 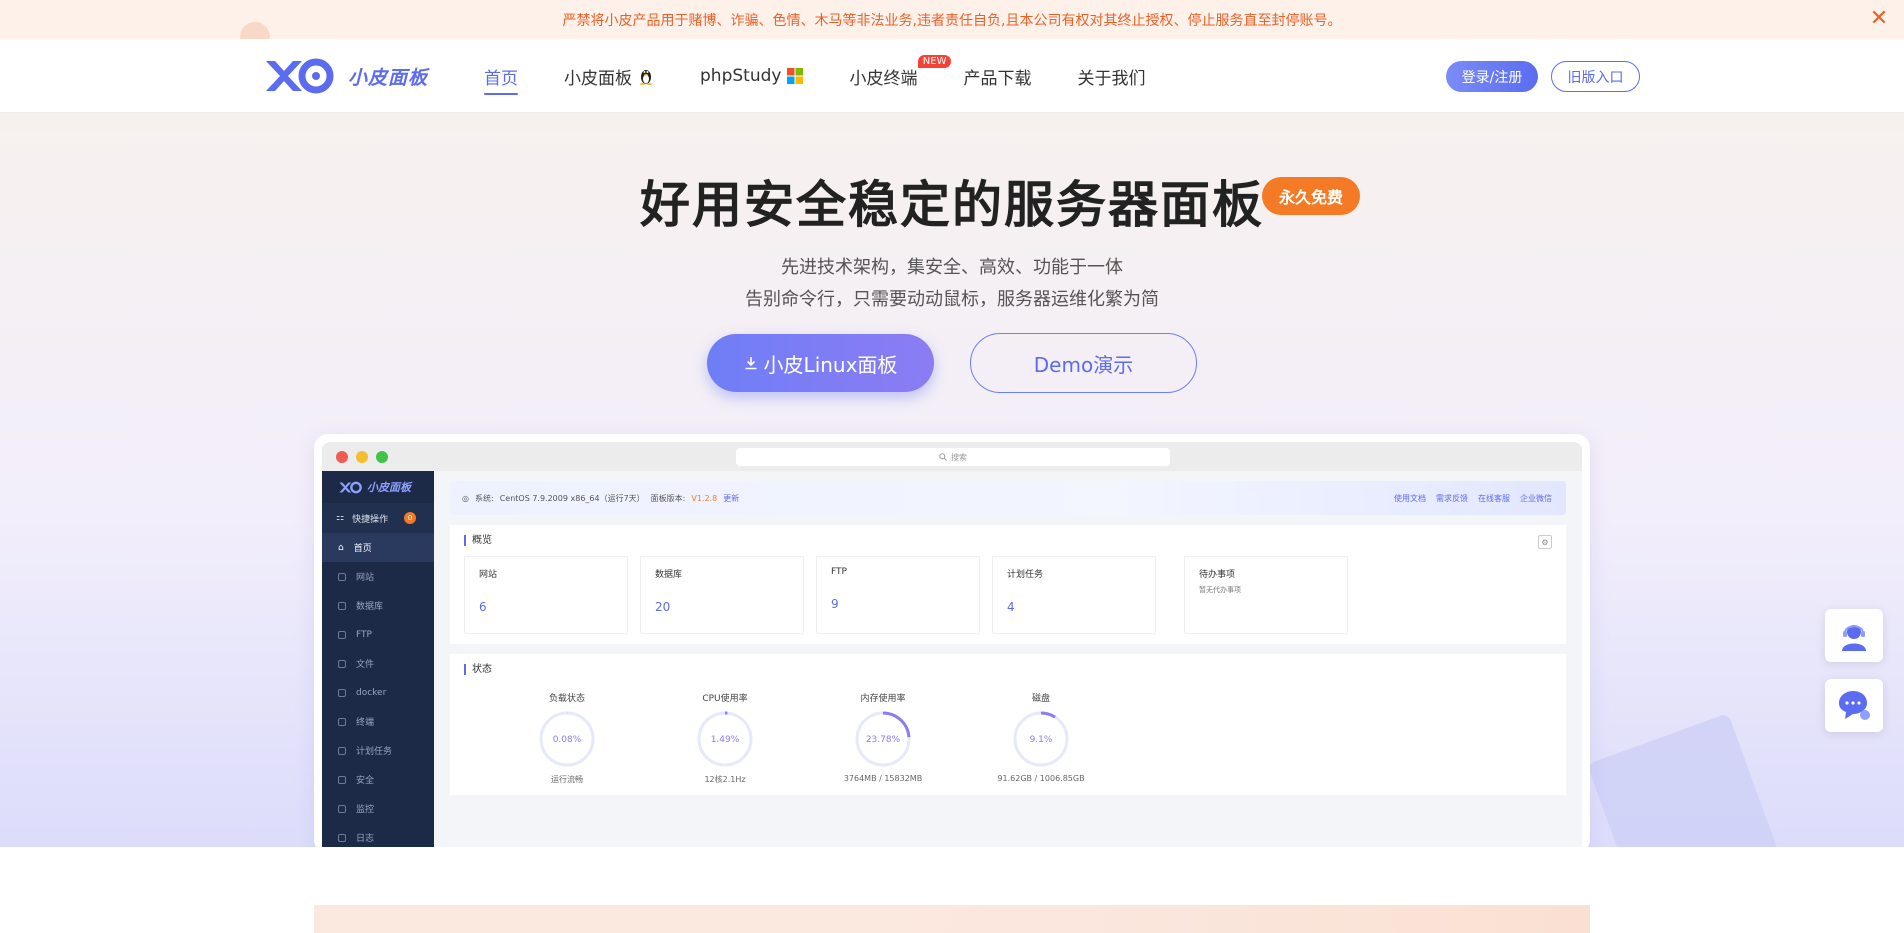 What do you see at coordinates (1220, 590) in the screenshot?
I see `todo-empty: 暂无代办事项` at bounding box center [1220, 590].